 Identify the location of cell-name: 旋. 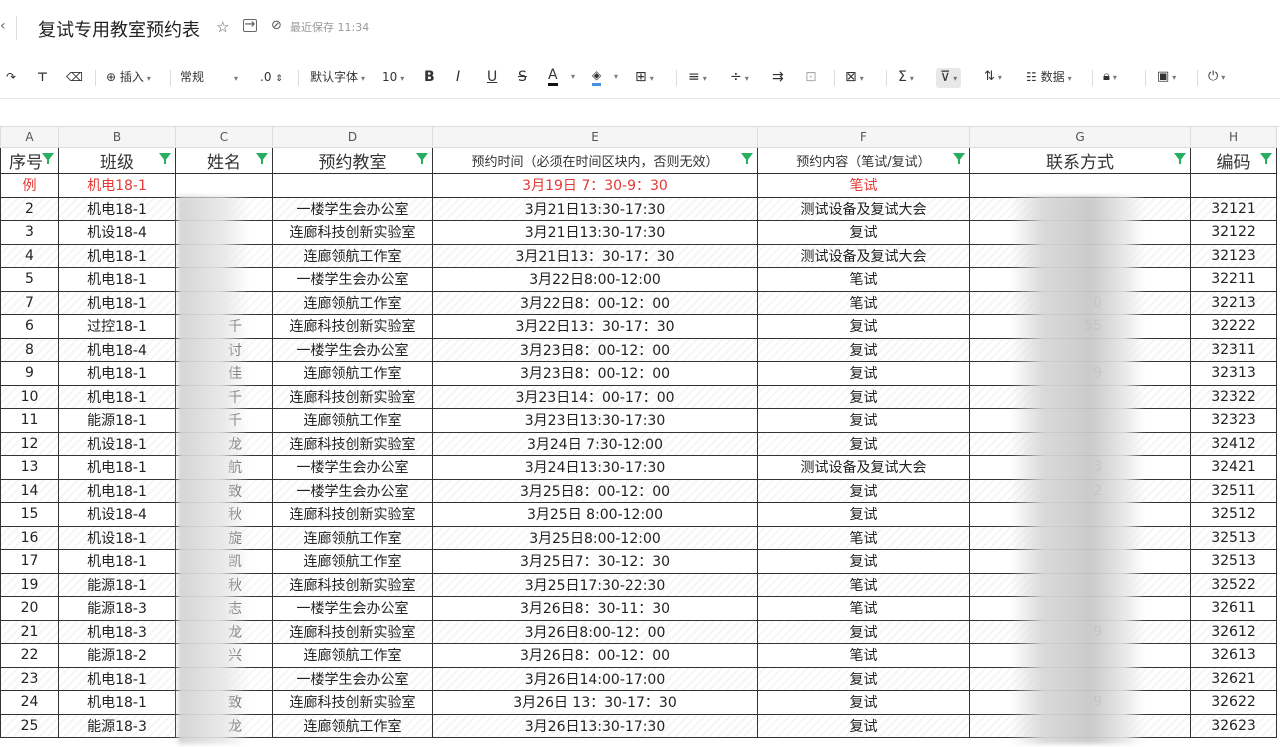
(224, 537).